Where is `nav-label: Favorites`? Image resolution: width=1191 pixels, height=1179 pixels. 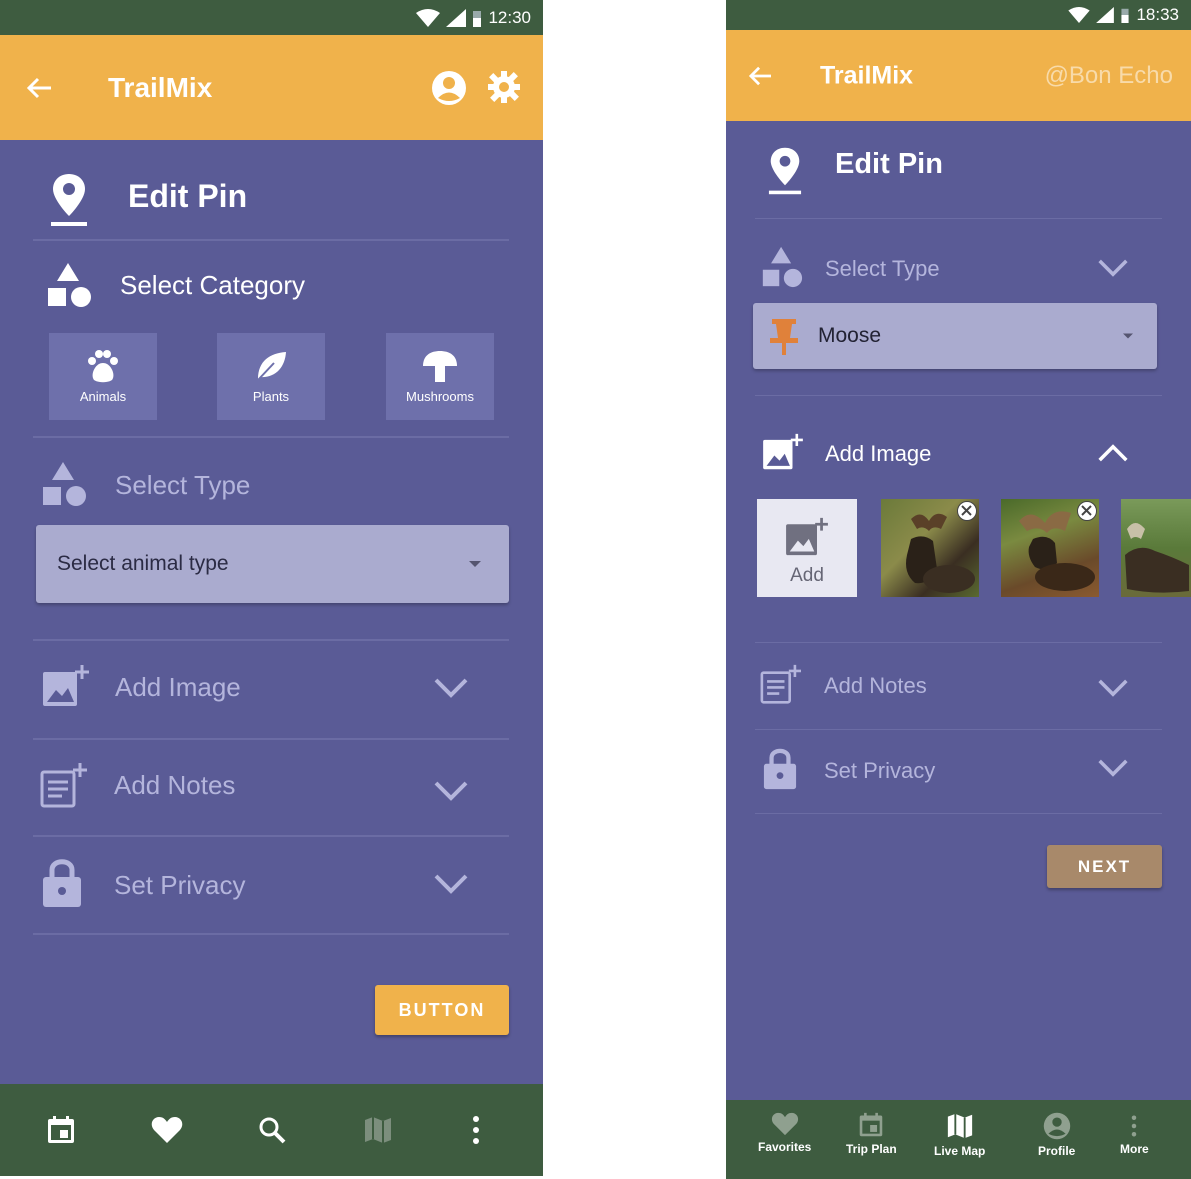
nav-label: Favorites is located at coordinates (785, 1147).